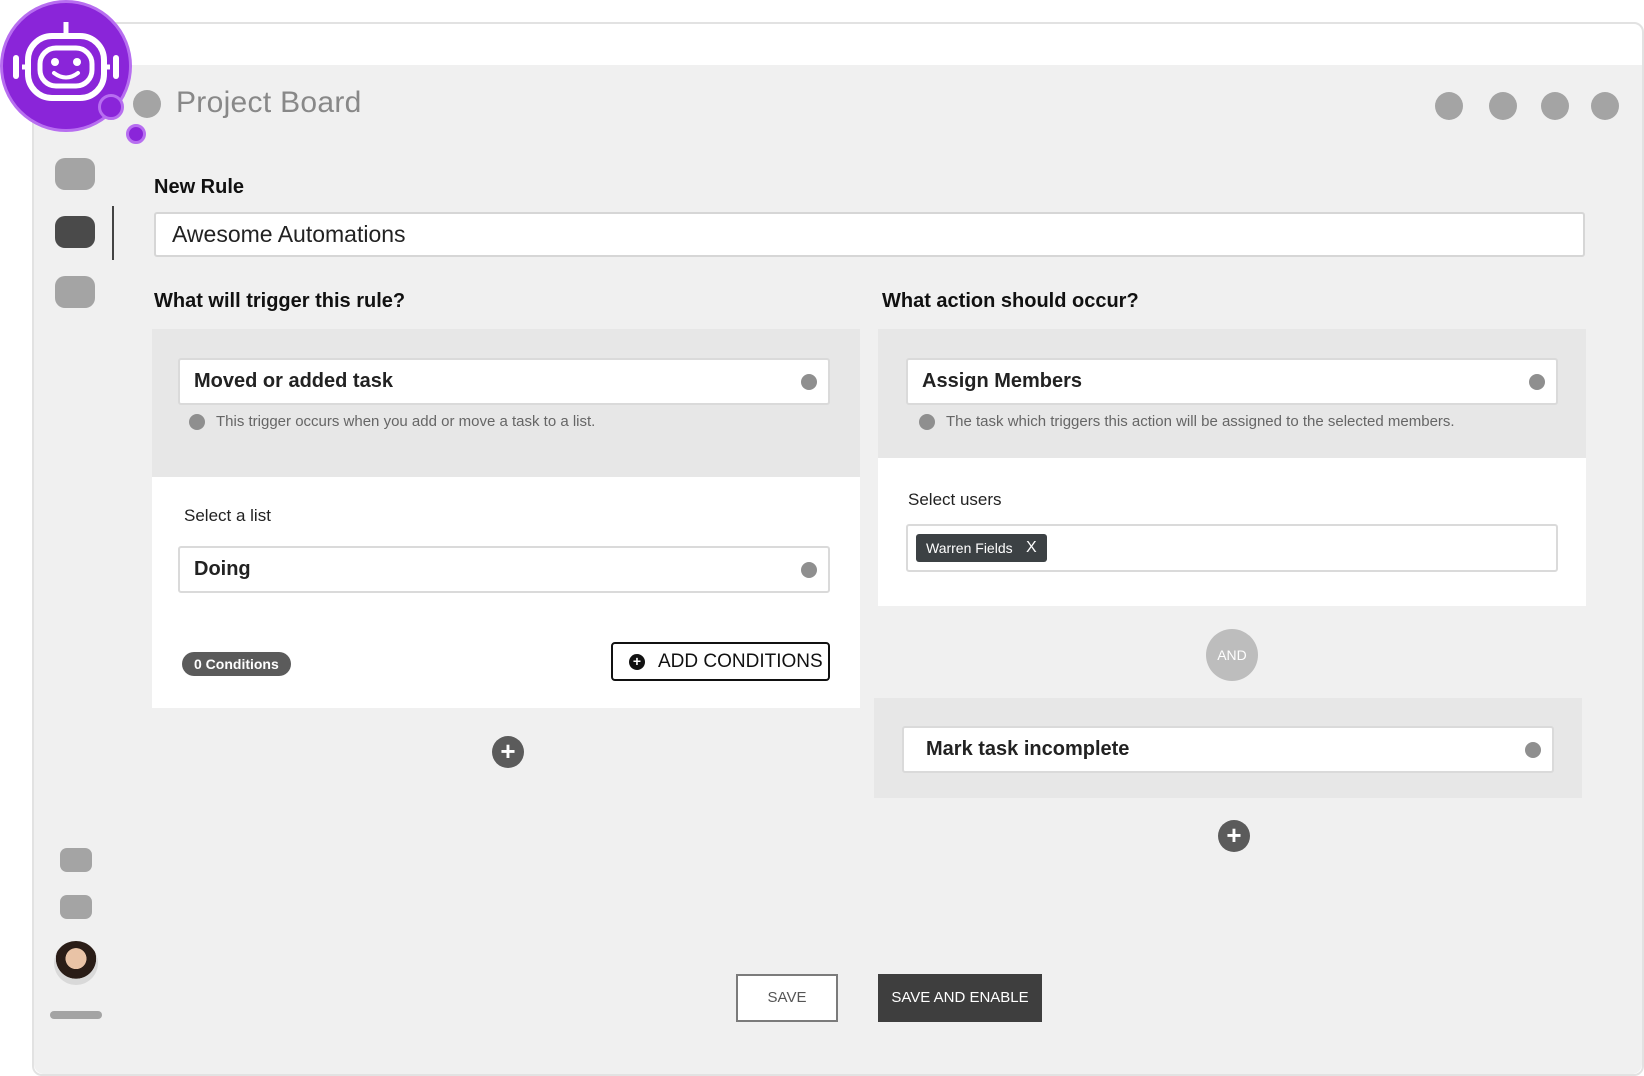 The image size is (1644, 1076). I want to click on action-type-value: Assign Members, so click(1002, 381).